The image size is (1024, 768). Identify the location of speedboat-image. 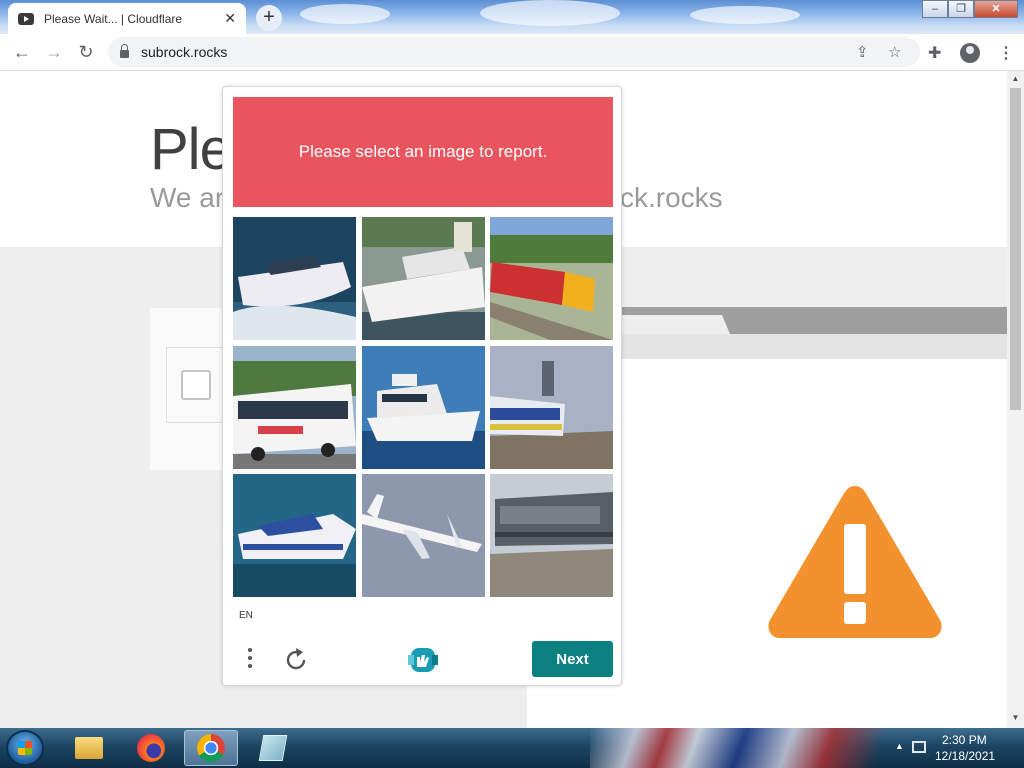
(294, 278).